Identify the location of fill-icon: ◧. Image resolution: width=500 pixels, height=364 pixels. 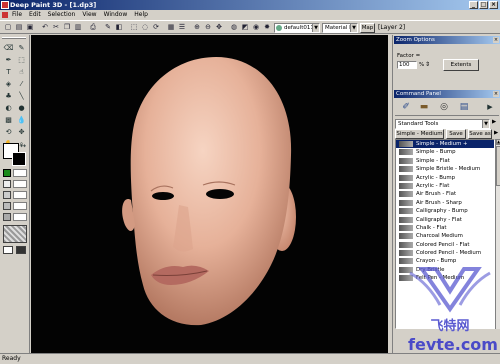
(119, 27).